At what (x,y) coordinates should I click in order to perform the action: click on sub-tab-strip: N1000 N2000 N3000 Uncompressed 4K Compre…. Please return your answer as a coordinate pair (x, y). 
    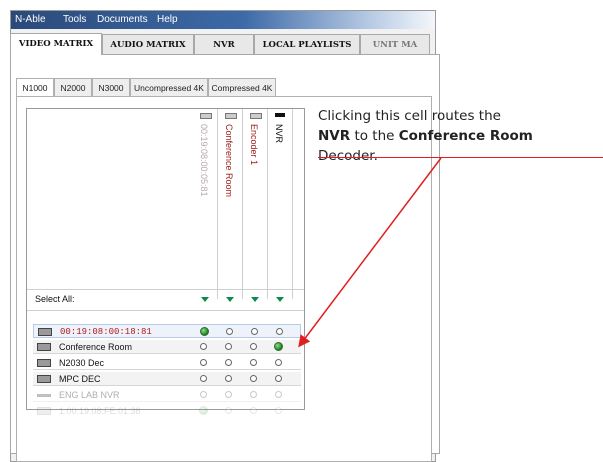
    Looking at the image, I should click on (226, 87).